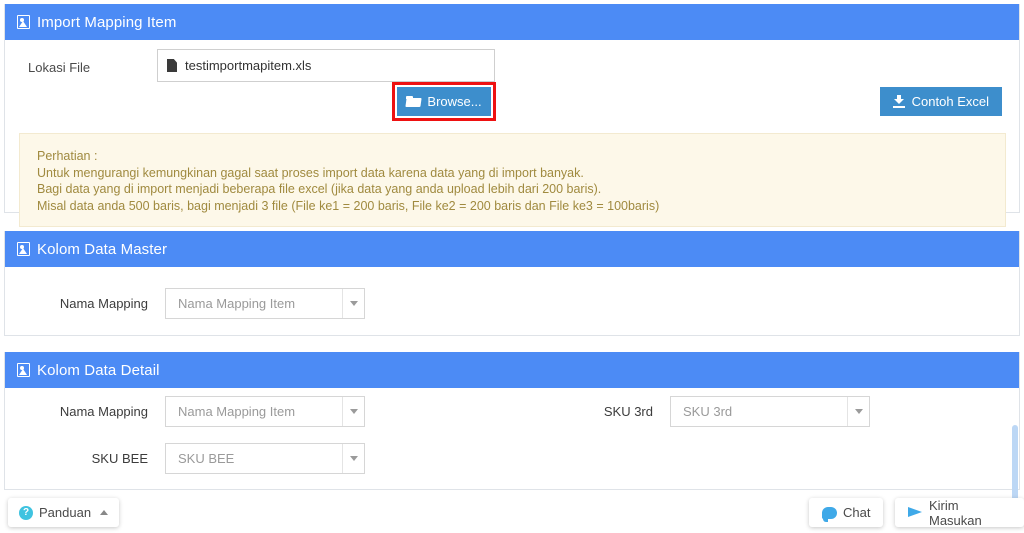 The image size is (1024, 533). I want to click on chat-button: Chat, so click(846, 512).